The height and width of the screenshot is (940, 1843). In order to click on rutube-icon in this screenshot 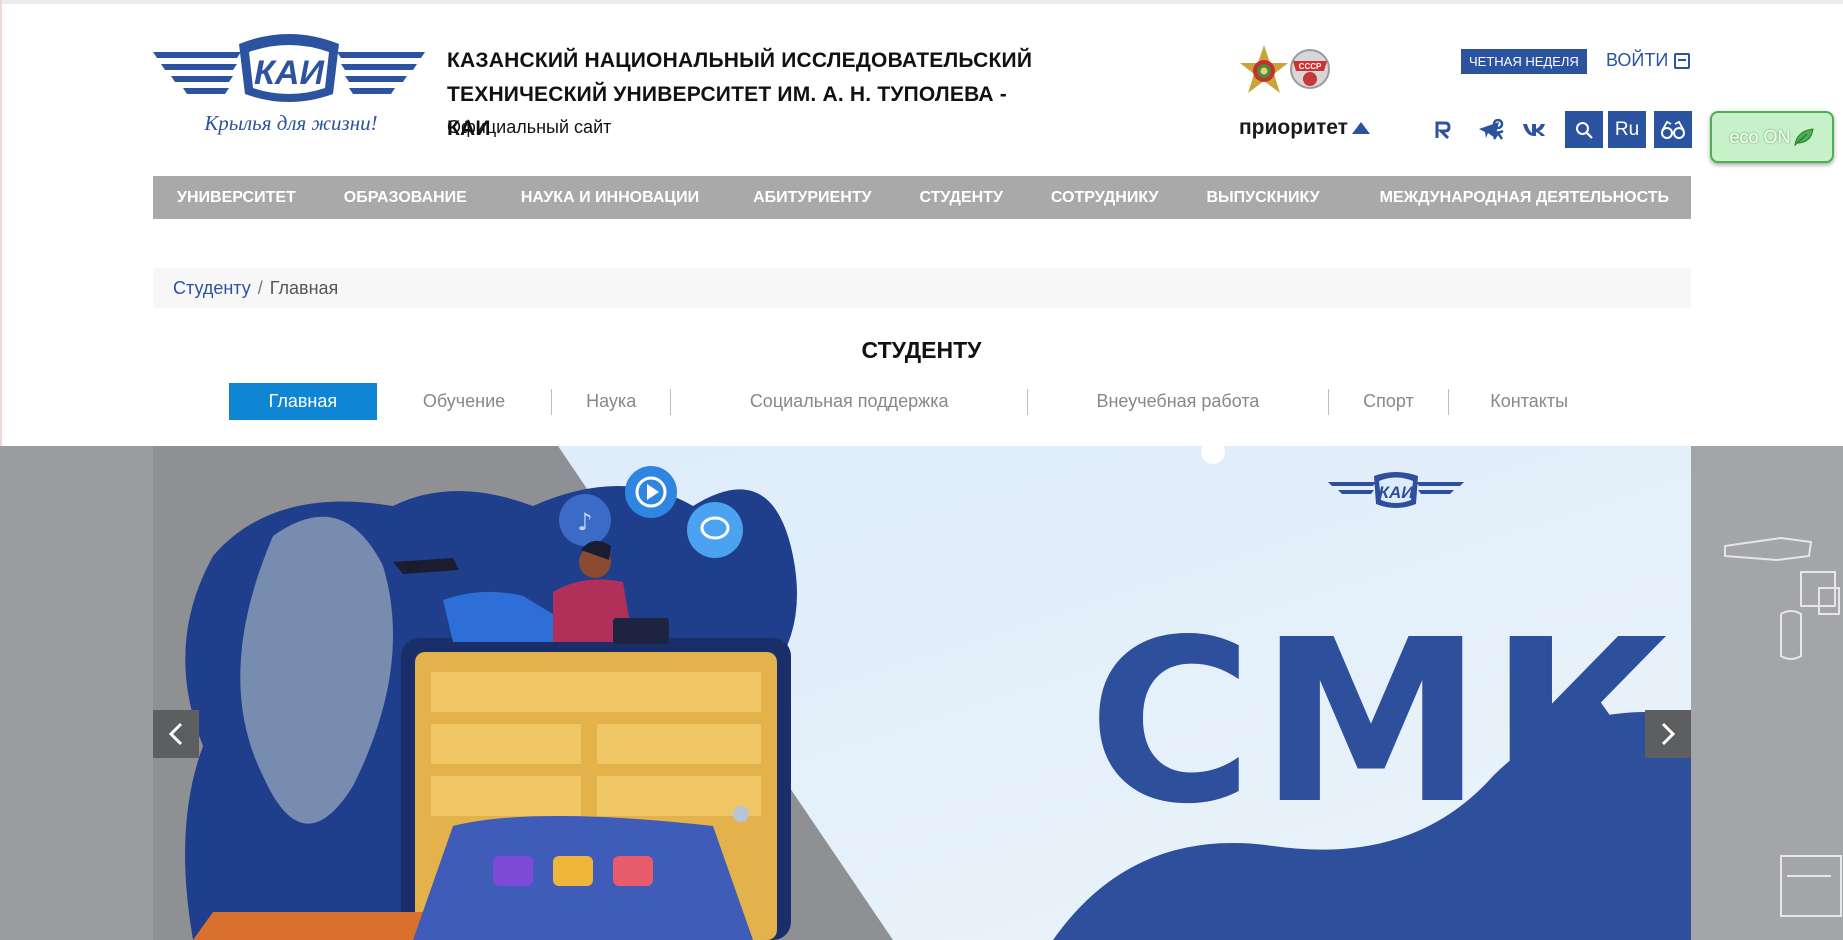, I will do `click(1443, 130)`.